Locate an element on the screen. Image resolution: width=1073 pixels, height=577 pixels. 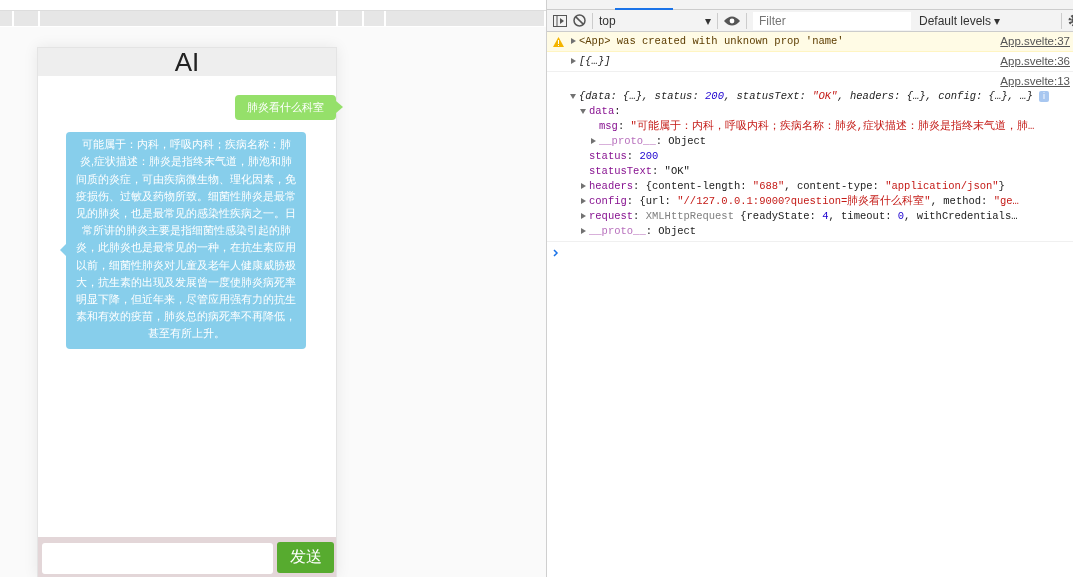
bot-message: 可能属于：内科，呼吸内科；疾病名称：肺炎,症状描述：肺炎是指终末气道，肺泡和肺间质的炎症，可由疾病微生物、理化因素，免疫损伤、过敏及药物所致。细菌性肺炎是最常见的肺炎，也是最常见的感染性疾病之一。日常所讲的肺炎主要是指细菌性感染引起的肺炎，此肺炎也是最常见的一种，在抗生素应用以前，细菌性肺炎对儿童及老年人健康威胁极大，抗生素的出现及发展曾一度使肺炎病死率明显下降，但近年来，尽管应用强有力的抗生素和有效的疫苗，肺炎总的病死率不再降低，甚至有所上升。 is located at coordinates (186, 240).